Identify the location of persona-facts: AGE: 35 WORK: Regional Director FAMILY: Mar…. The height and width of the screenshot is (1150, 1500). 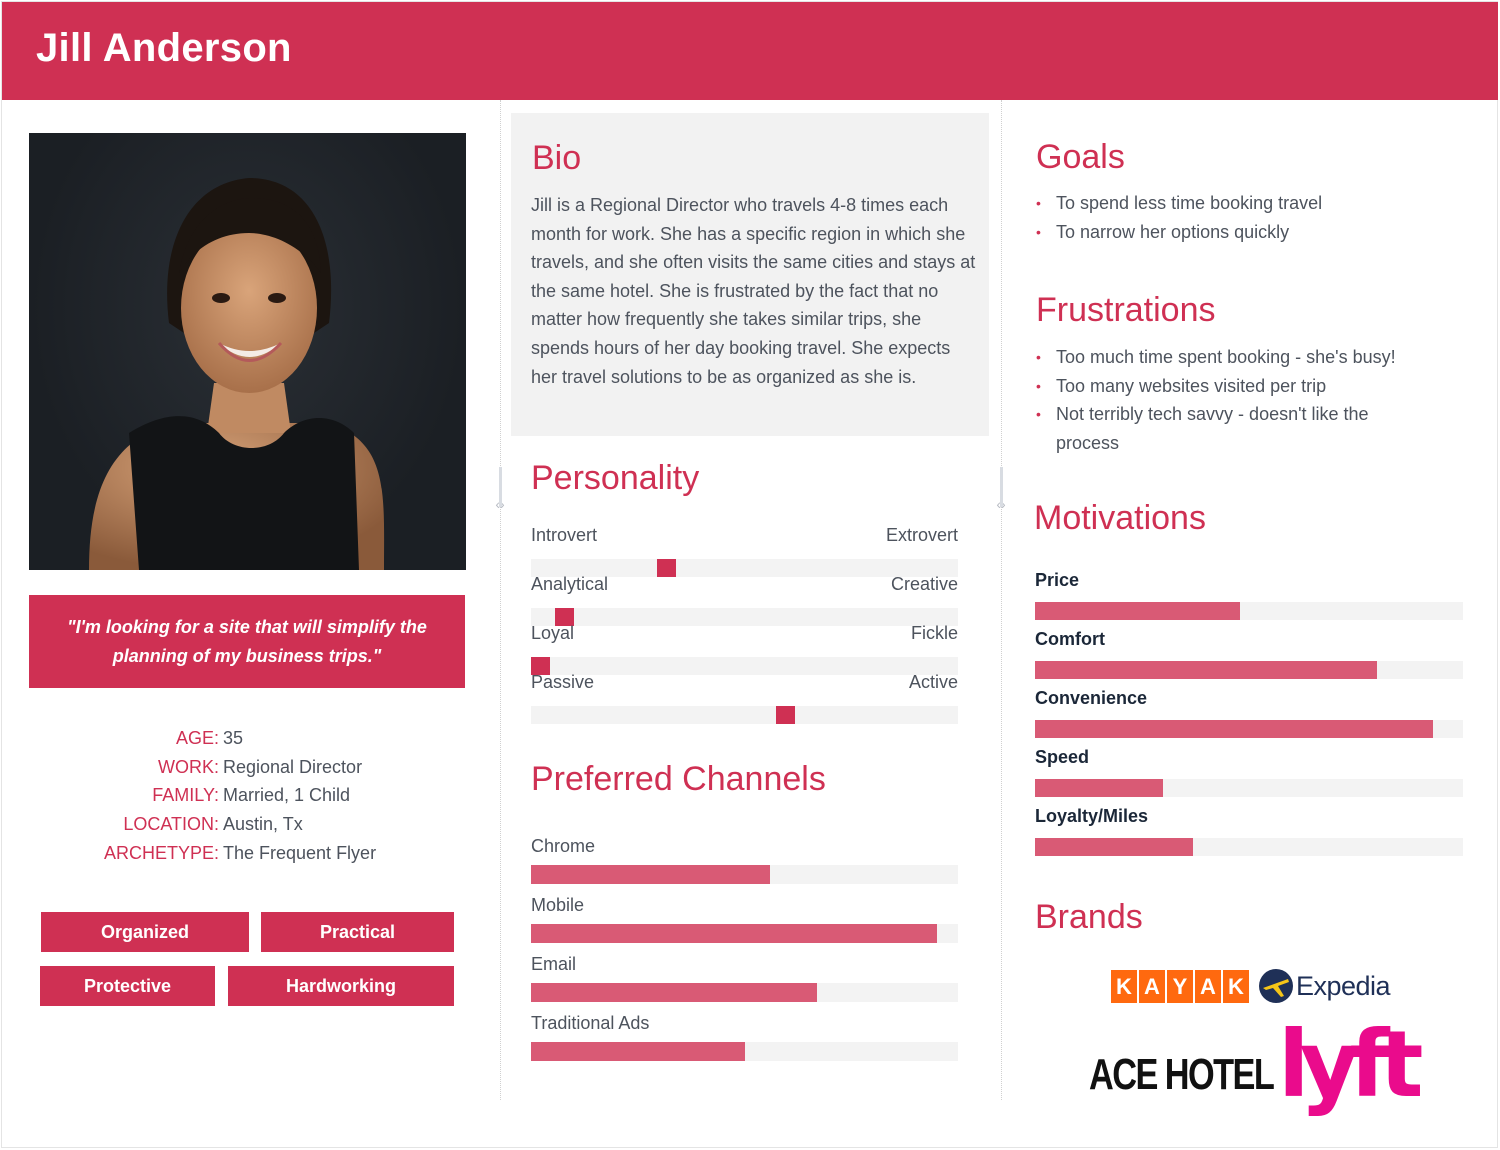
(247, 795).